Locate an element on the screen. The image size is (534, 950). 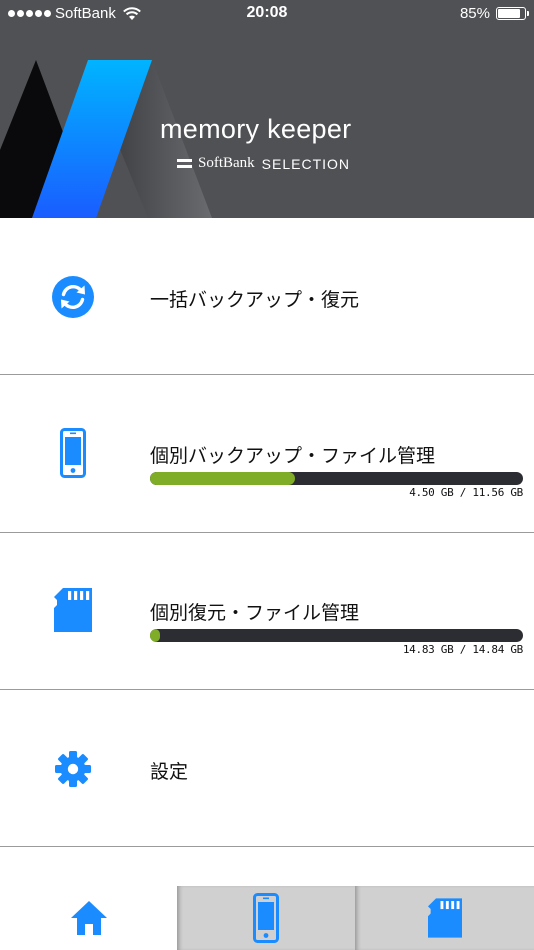
tab-sd-card is located at coordinates (444, 918).